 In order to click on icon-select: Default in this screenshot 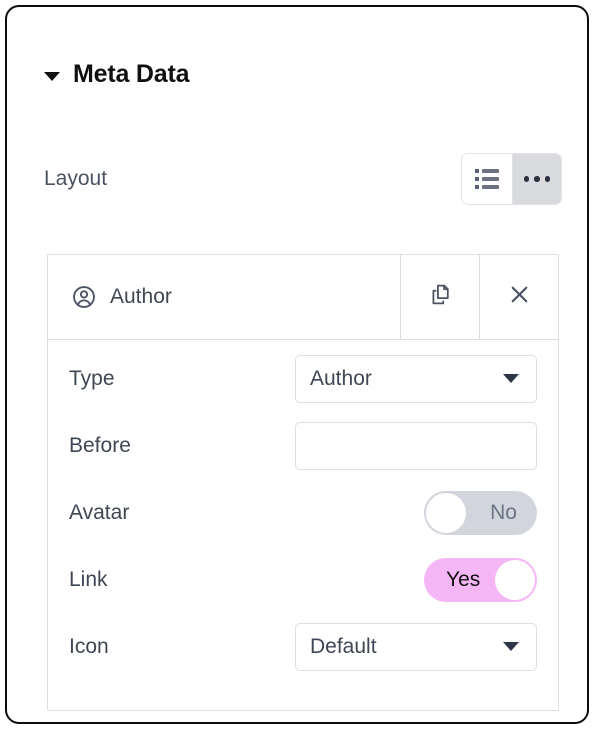, I will do `click(416, 646)`.